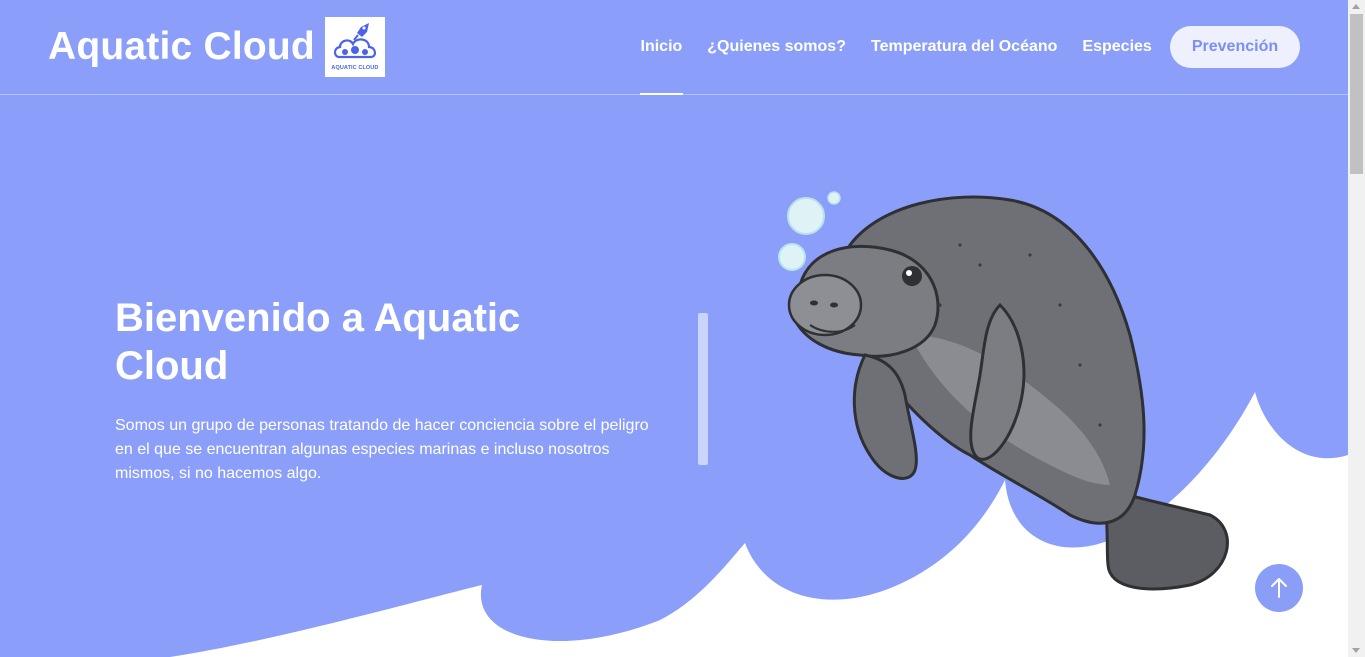  Describe the element at coordinates (1235, 47) in the screenshot. I see `prevencion-button: Prevención` at that location.